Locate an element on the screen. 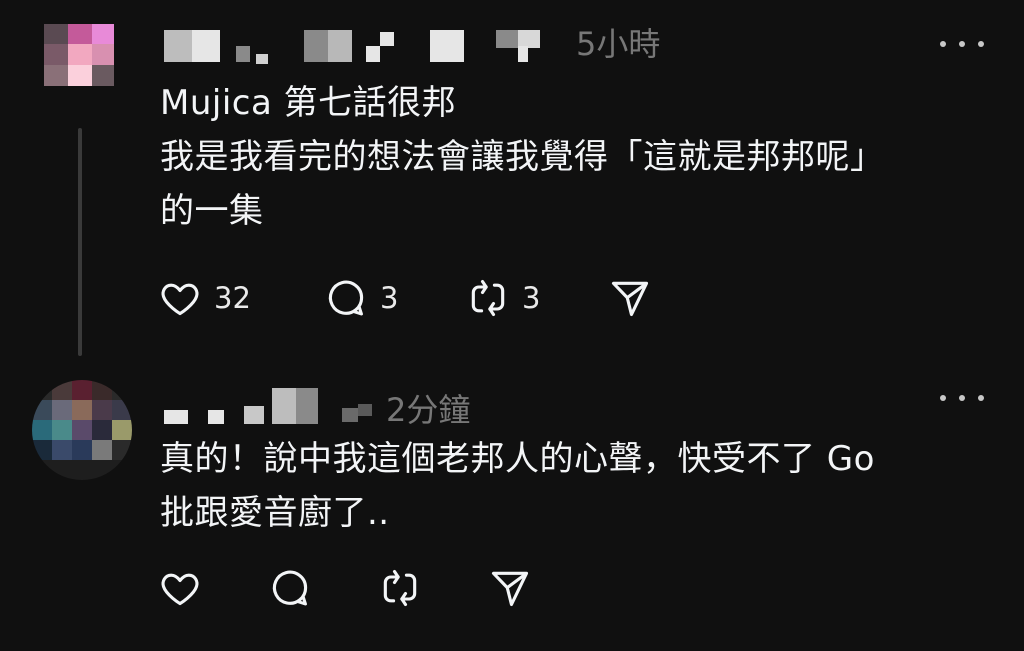  like-count: 32 is located at coordinates (232, 298).